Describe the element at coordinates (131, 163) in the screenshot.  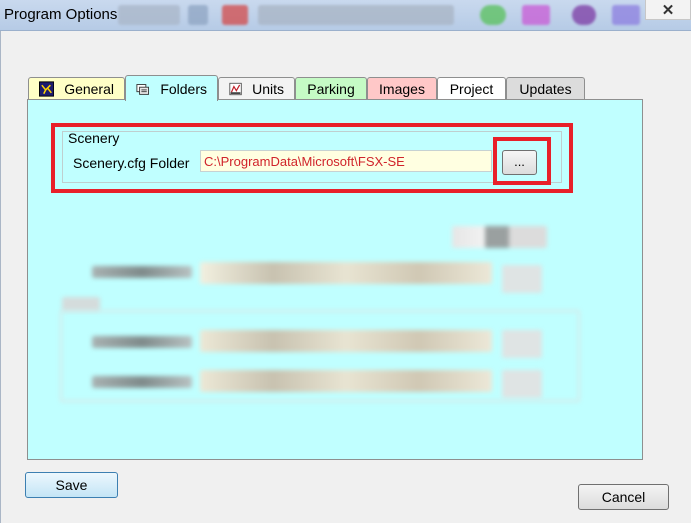
I see `scenery-cfg-folder-label: Scenery.cfg Folder` at that location.